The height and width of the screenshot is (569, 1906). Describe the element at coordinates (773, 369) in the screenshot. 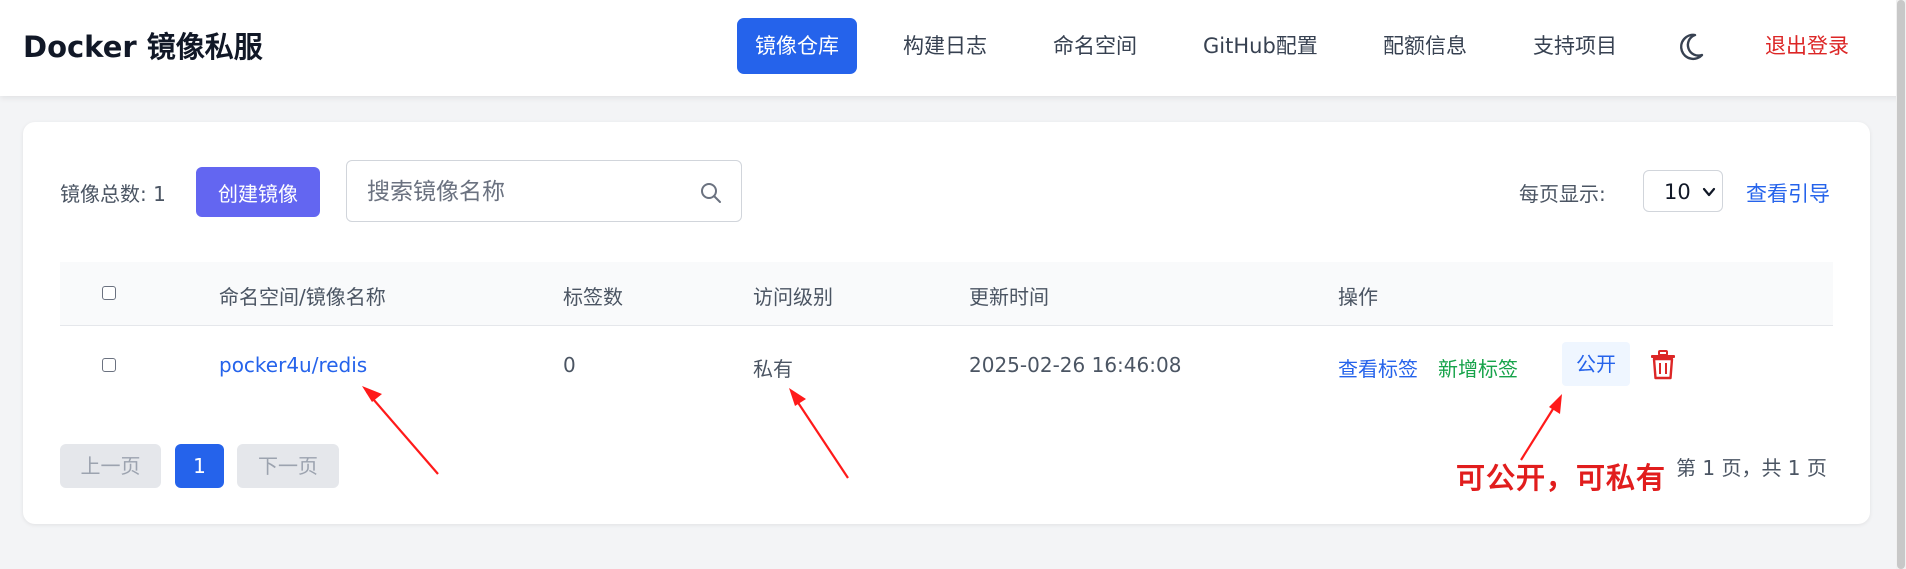

I see `access-level: 私有` at that location.